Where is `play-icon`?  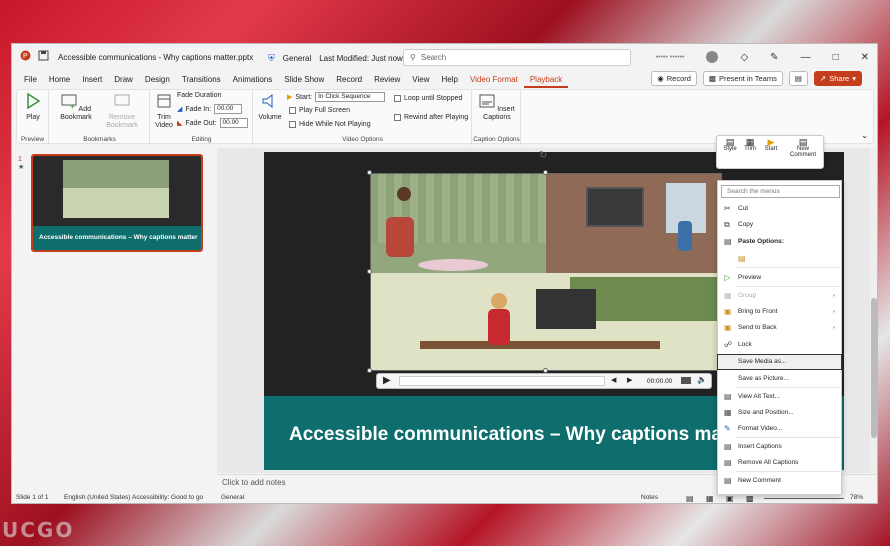 play-icon is located at coordinates (34, 101).